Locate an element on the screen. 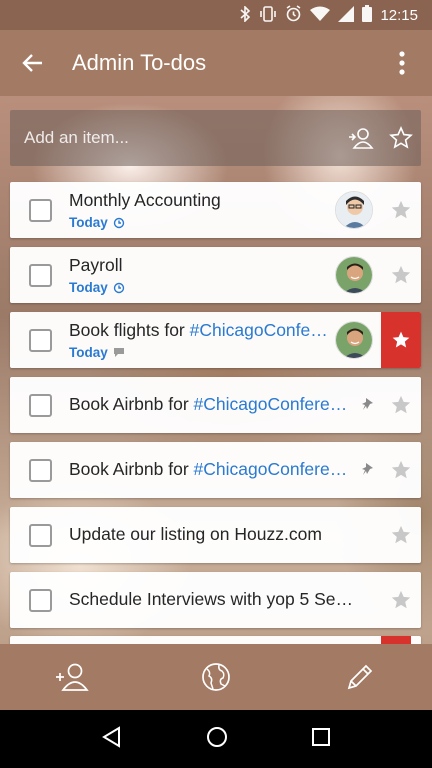  publish-button is located at coordinates (216, 677).